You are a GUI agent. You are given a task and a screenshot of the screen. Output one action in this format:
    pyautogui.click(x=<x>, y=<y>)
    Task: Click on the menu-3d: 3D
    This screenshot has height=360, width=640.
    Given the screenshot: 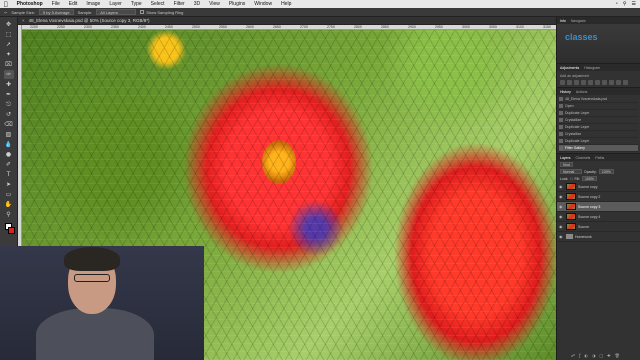 What is the action you would take?
    pyautogui.click(x=197, y=4)
    